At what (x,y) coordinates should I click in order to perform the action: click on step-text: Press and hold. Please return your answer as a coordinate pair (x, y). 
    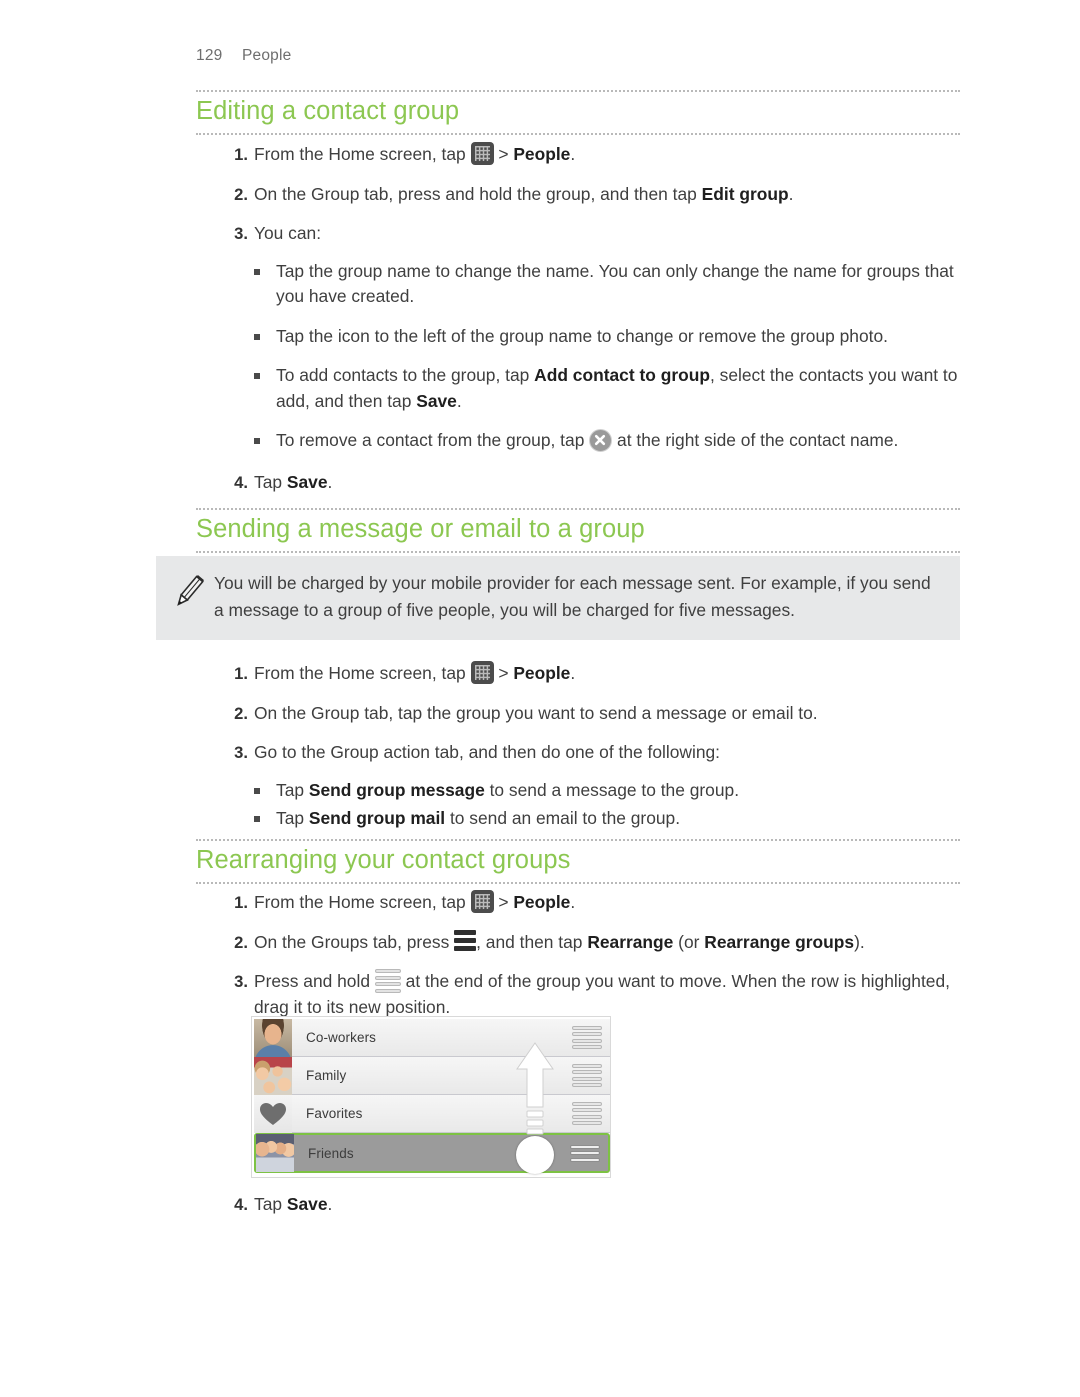
    Looking at the image, I should click on (314, 981).